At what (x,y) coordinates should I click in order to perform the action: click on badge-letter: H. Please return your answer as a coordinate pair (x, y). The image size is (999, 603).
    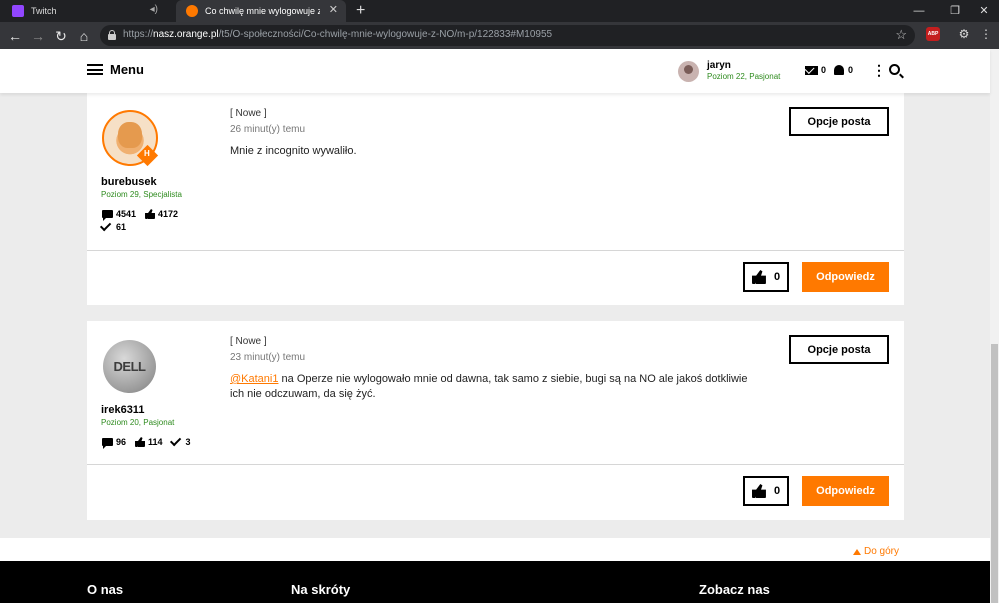
    Looking at the image, I should click on (147, 153).